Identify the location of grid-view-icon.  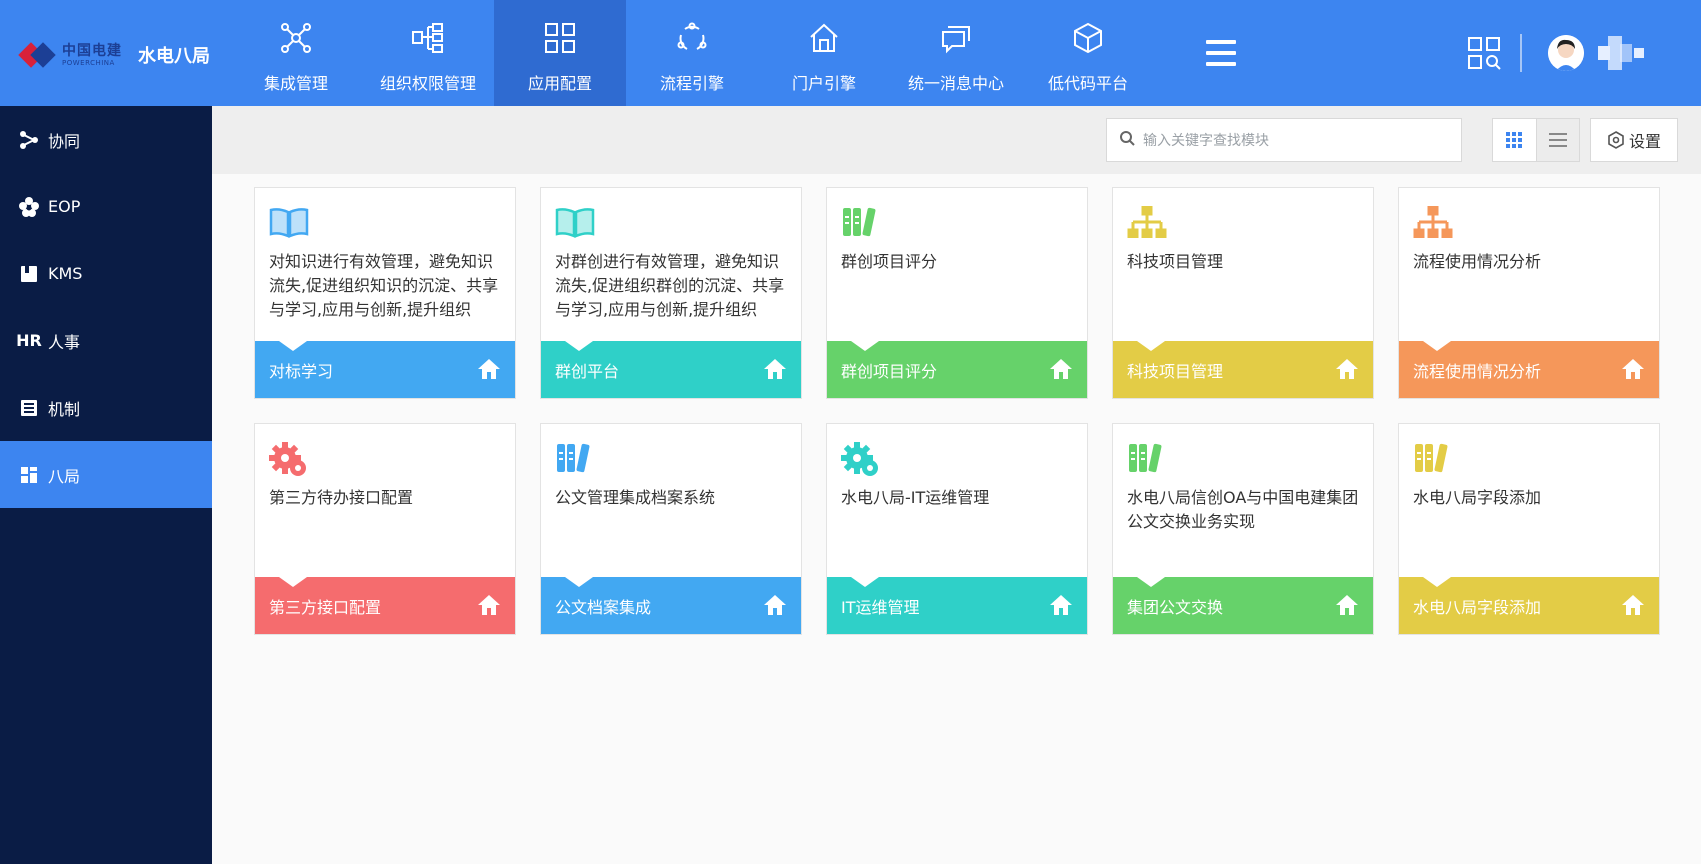
(1514, 140).